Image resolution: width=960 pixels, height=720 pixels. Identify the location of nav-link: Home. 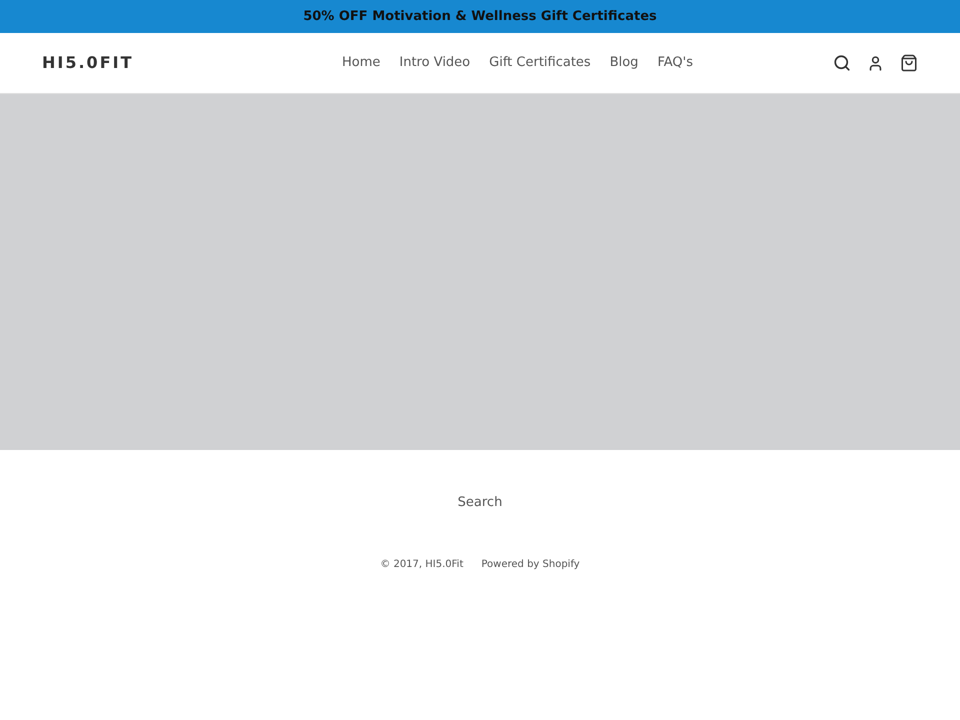
(361, 63).